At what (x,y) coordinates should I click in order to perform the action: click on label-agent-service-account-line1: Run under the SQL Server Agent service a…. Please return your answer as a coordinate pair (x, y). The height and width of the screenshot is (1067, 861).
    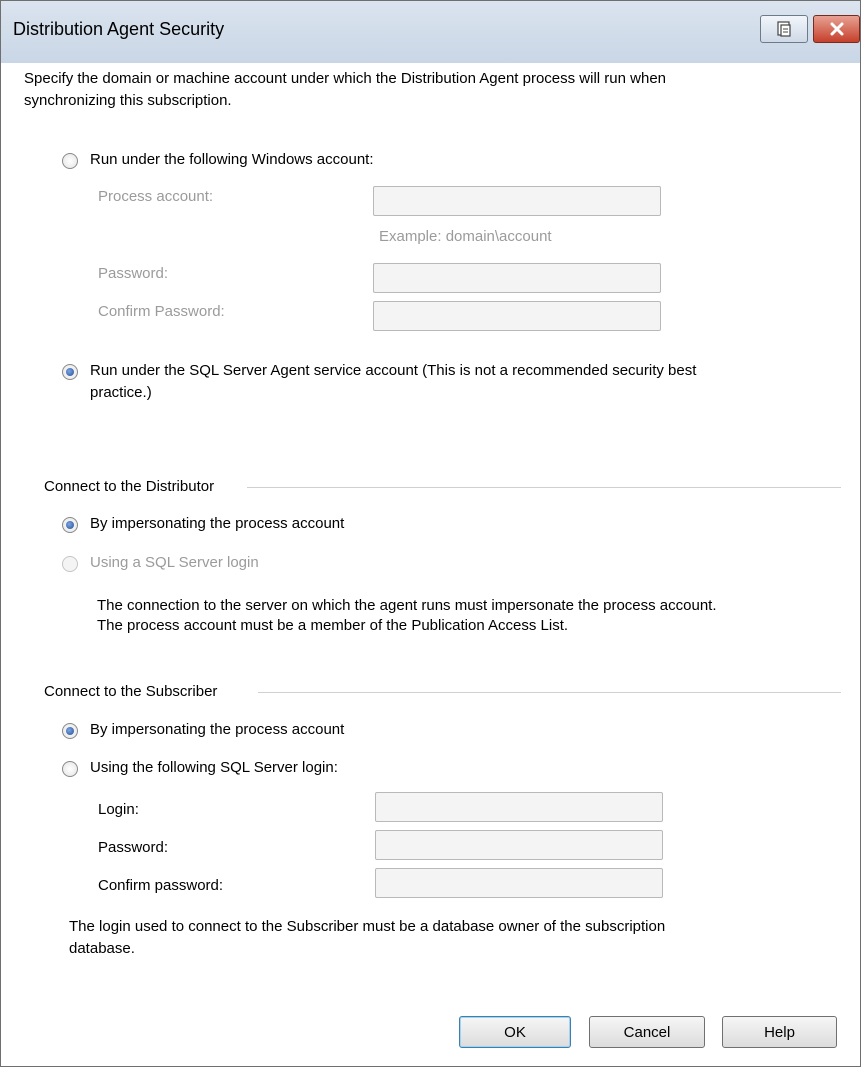
    Looking at the image, I should click on (393, 370).